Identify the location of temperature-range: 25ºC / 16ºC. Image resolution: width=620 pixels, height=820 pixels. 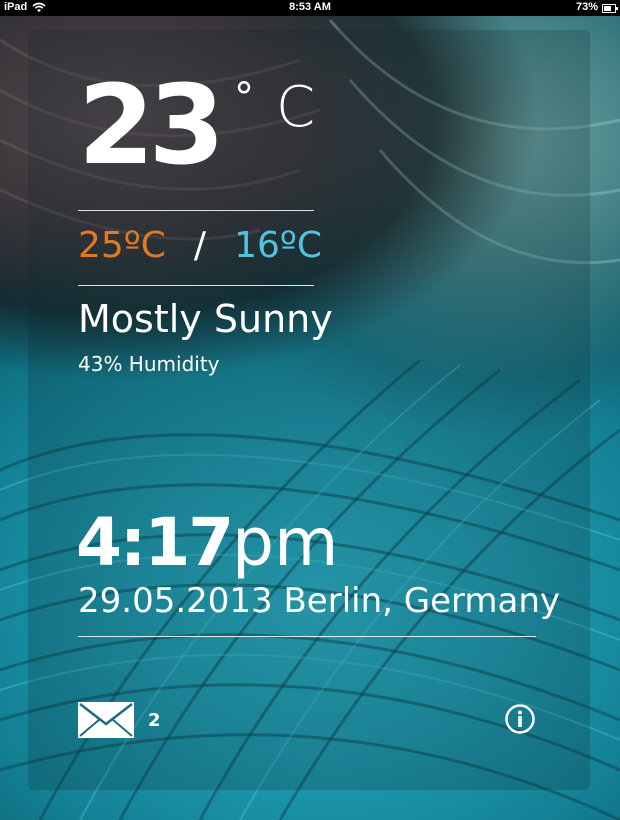
(200, 246).